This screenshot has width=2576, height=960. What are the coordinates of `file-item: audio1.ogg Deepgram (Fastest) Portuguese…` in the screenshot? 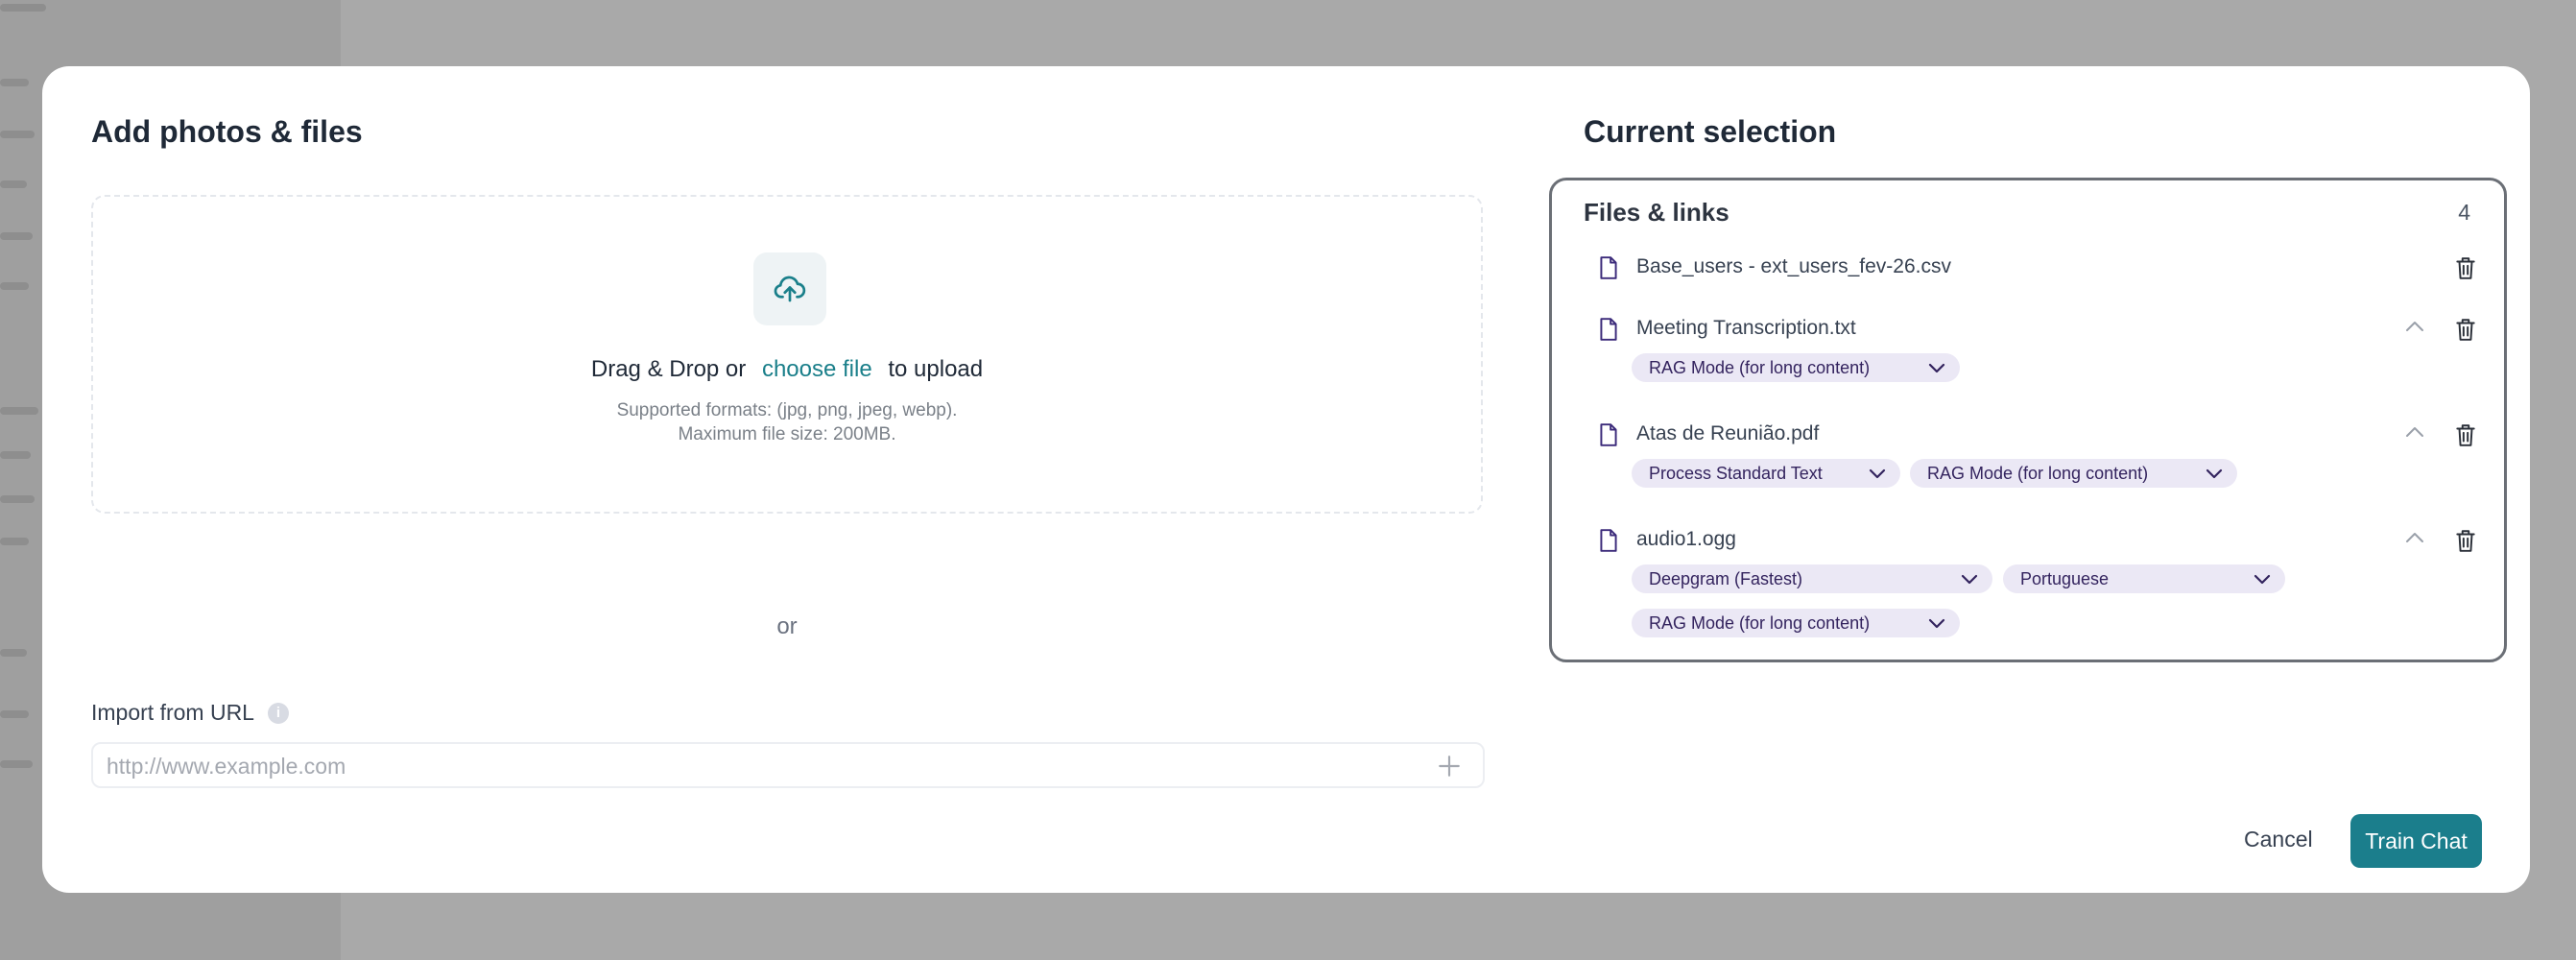 It's located at (2028, 585).